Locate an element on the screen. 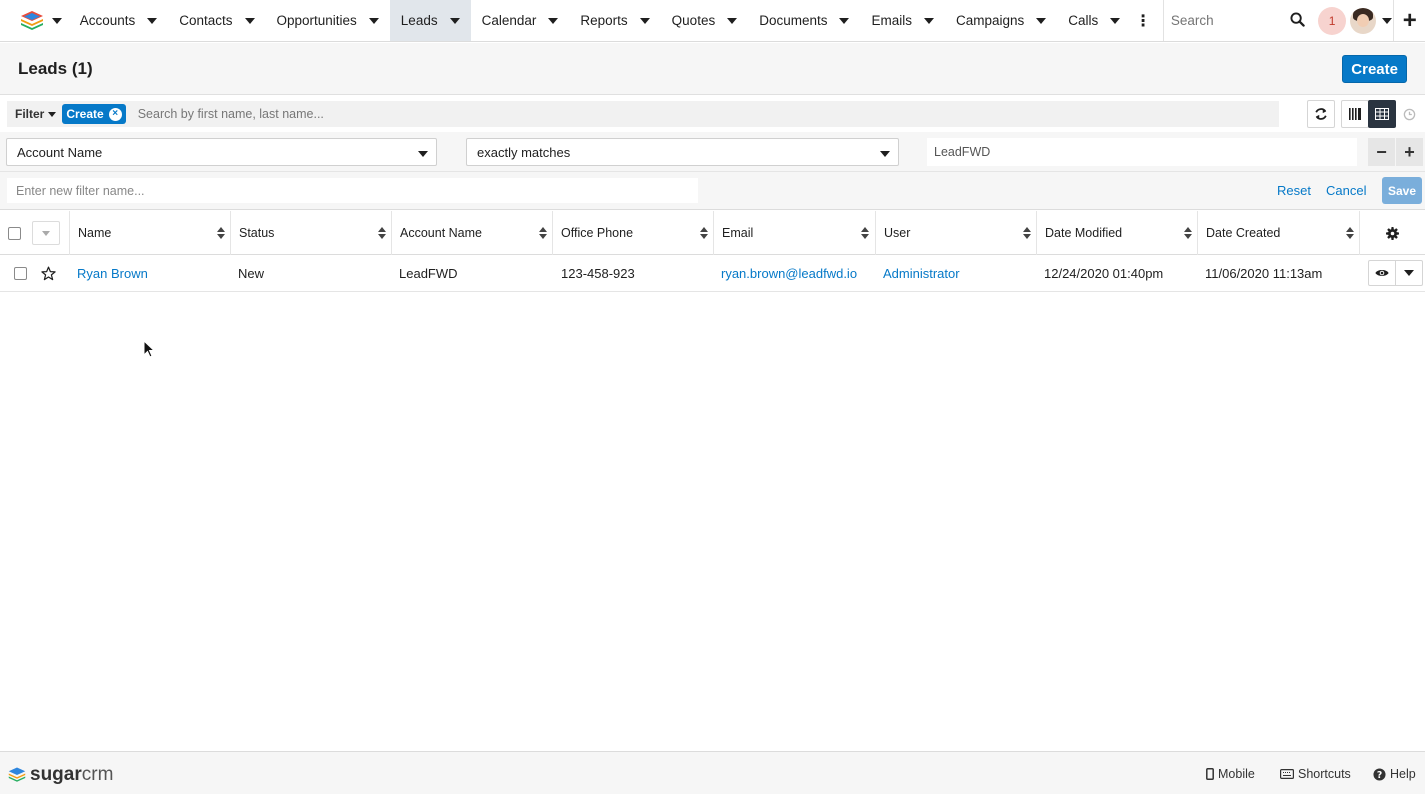  shortcuts-link: Shortcuts is located at coordinates (1315, 774).